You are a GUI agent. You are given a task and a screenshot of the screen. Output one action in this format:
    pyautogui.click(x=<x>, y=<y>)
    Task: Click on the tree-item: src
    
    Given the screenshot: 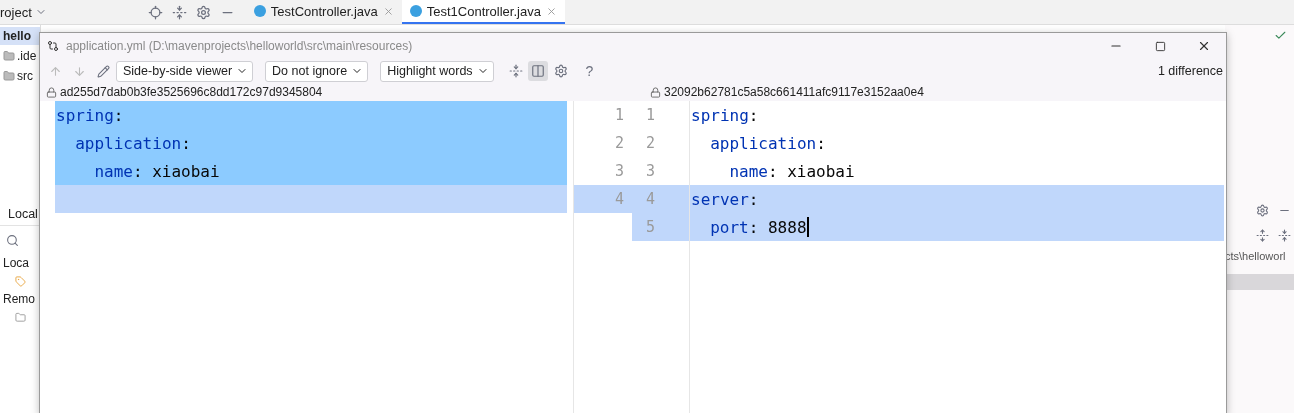 What is the action you would take?
    pyautogui.click(x=20, y=76)
    